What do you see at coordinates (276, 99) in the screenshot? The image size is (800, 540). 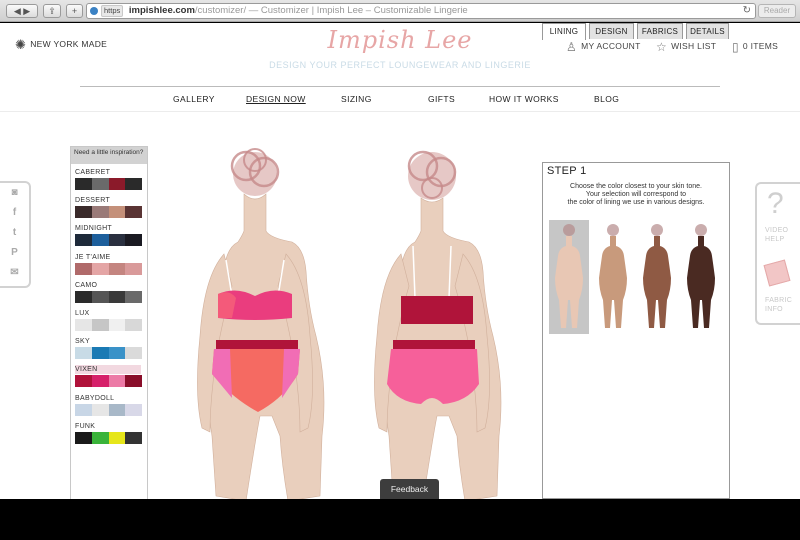 I see `nav-design-now: DESIGN NOW` at bounding box center [276, 99].